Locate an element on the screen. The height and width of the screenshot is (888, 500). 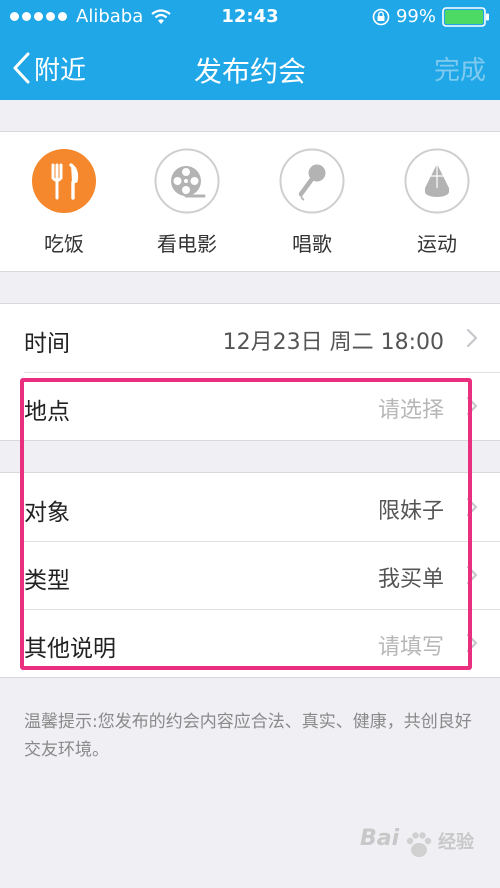
row-label: 对象 is located at coordinates (47, 513).